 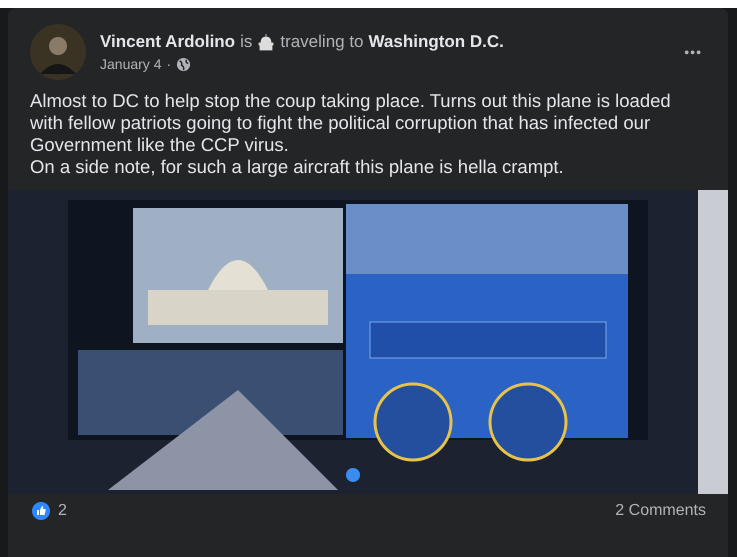 What do you see at coordinates (184, 64) in the screenshot?
I see `globe-icon` at bounding box center [184, 64].